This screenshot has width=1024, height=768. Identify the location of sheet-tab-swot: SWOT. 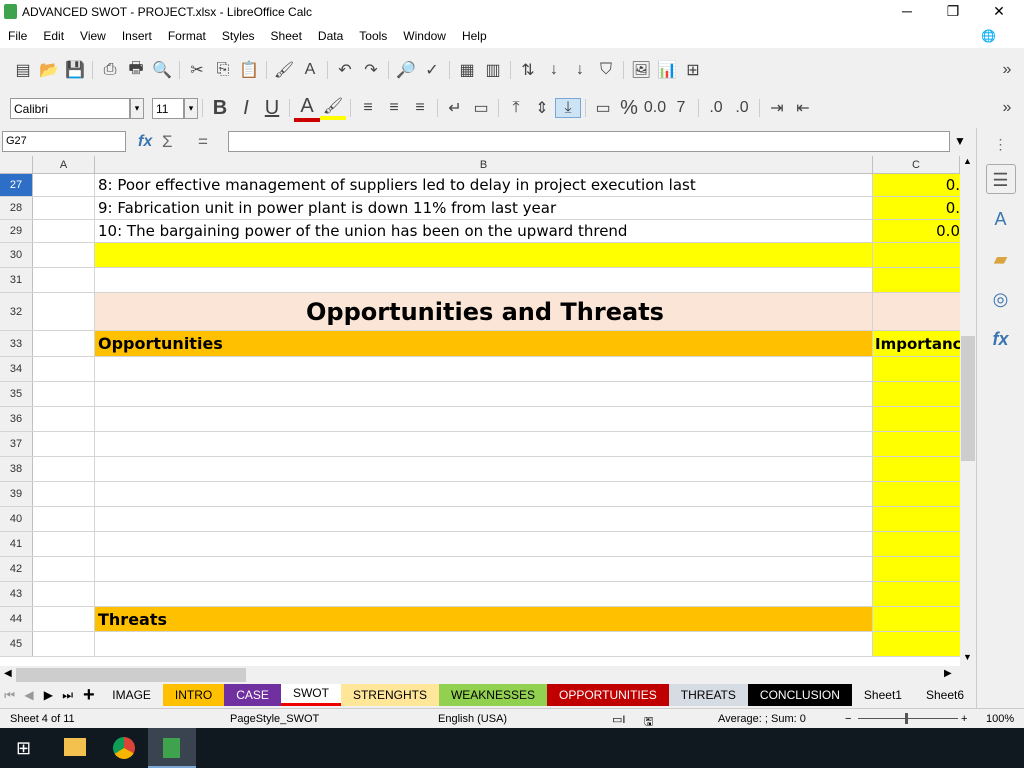
(310, 695).